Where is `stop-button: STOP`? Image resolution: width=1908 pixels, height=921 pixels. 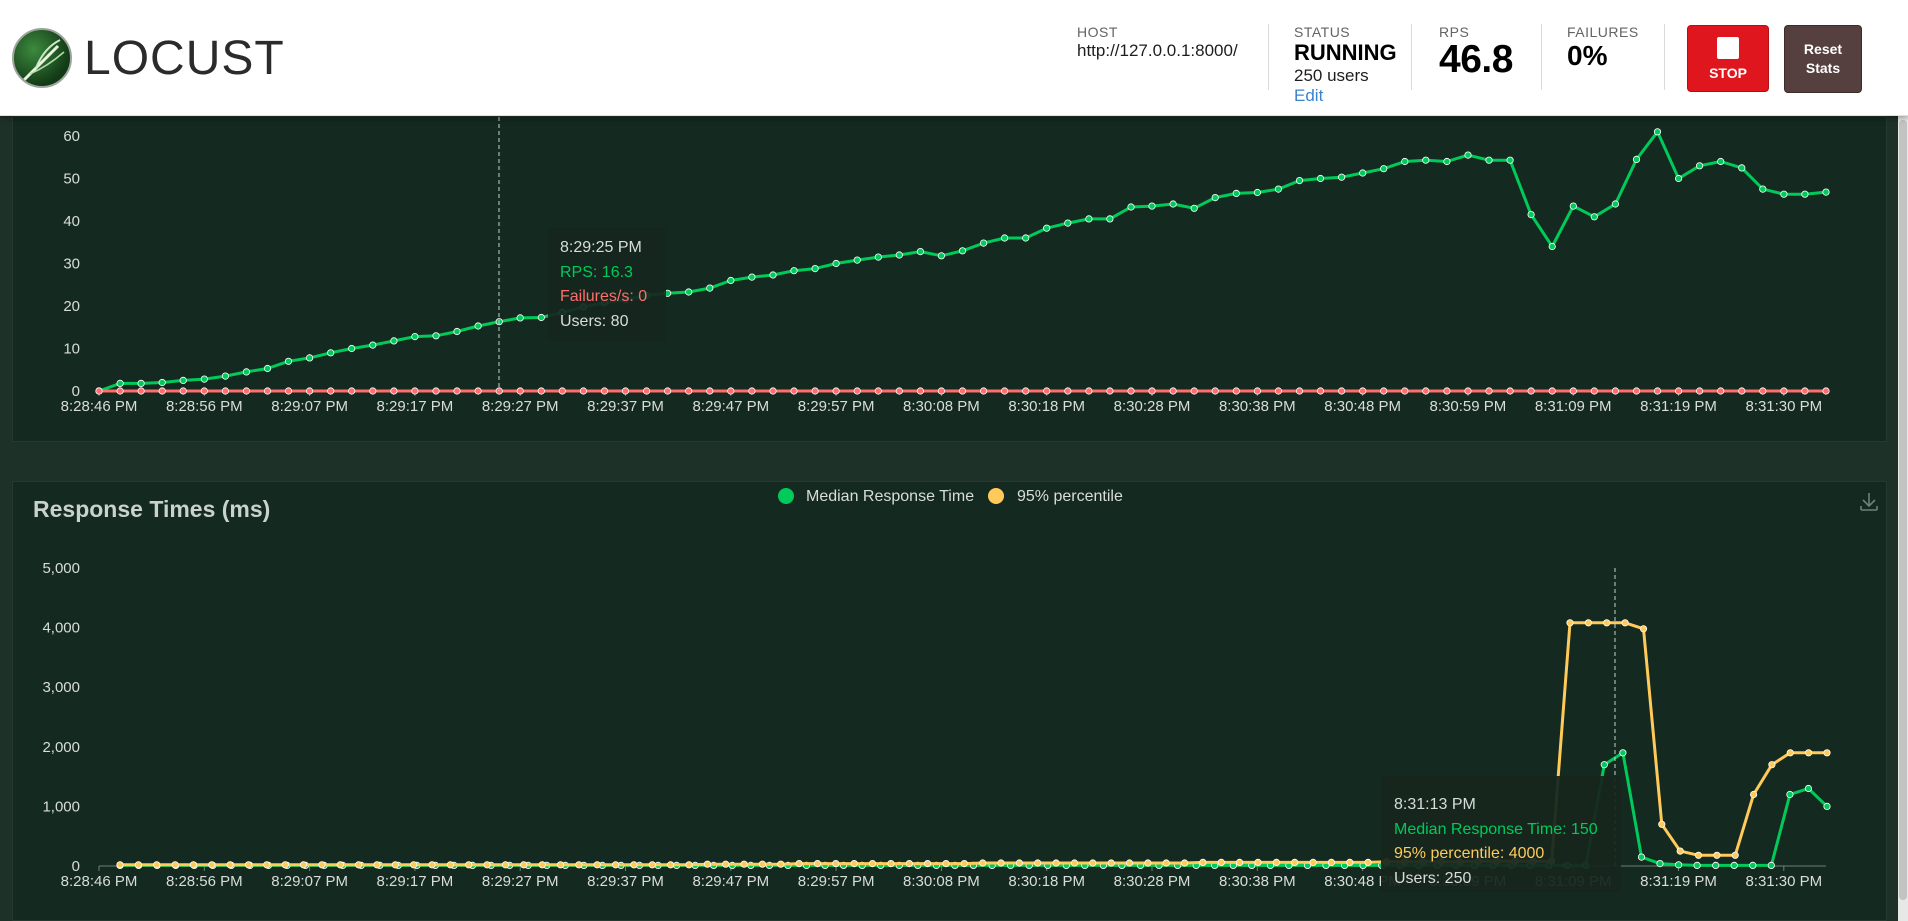 stop-button: STOP is located at coordinates (1728, 58).